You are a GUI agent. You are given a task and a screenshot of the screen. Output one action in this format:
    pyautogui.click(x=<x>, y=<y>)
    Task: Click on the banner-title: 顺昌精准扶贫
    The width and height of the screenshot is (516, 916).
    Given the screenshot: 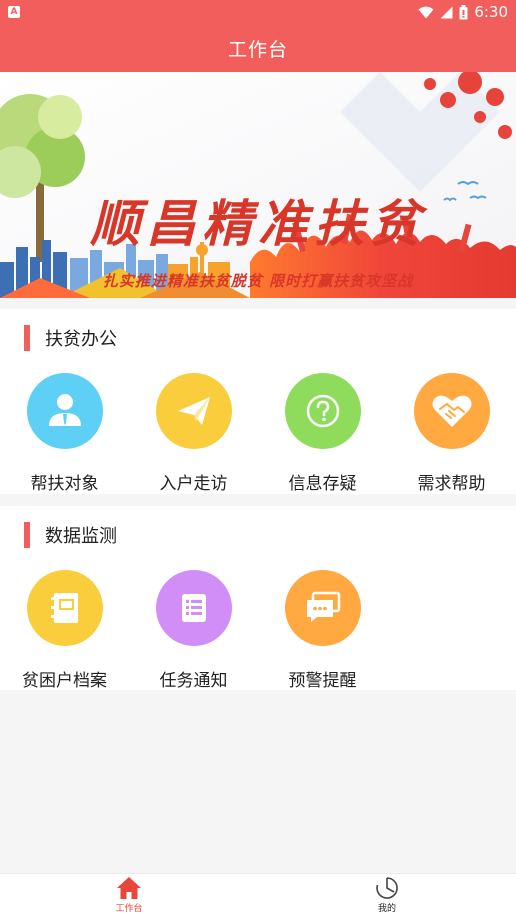 What is the action you would take?
    pyautogui.click(x=258, y=223)
    